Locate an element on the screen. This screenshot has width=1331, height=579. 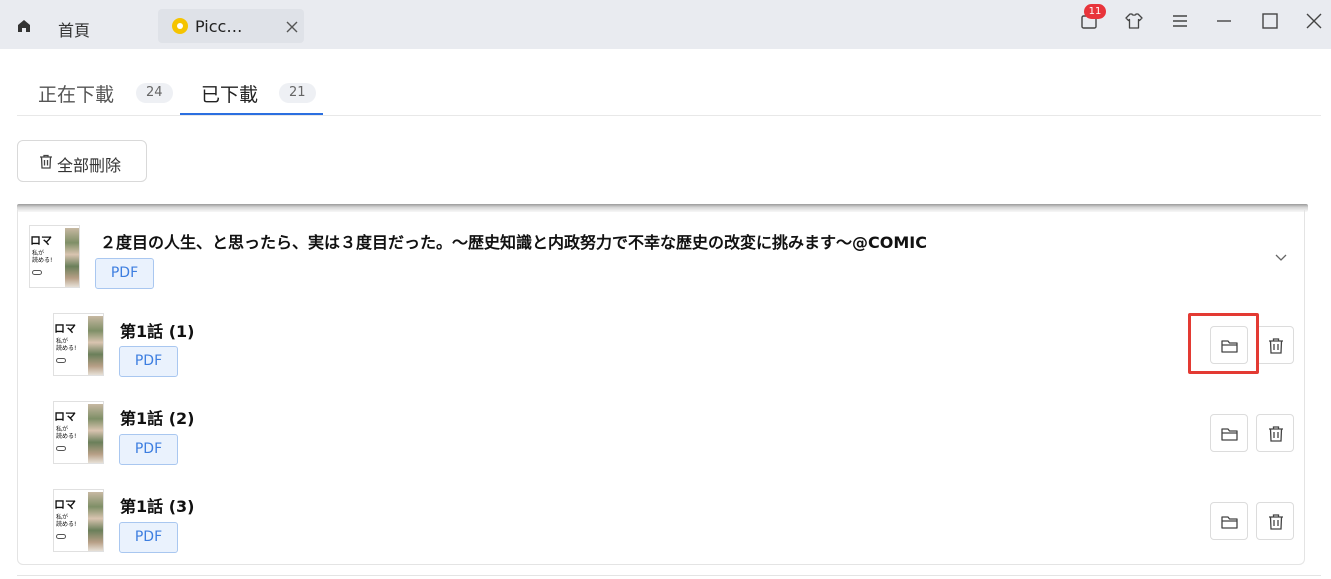
tab-downloading-label: 正在下載 is located at coordinates (76, 95).